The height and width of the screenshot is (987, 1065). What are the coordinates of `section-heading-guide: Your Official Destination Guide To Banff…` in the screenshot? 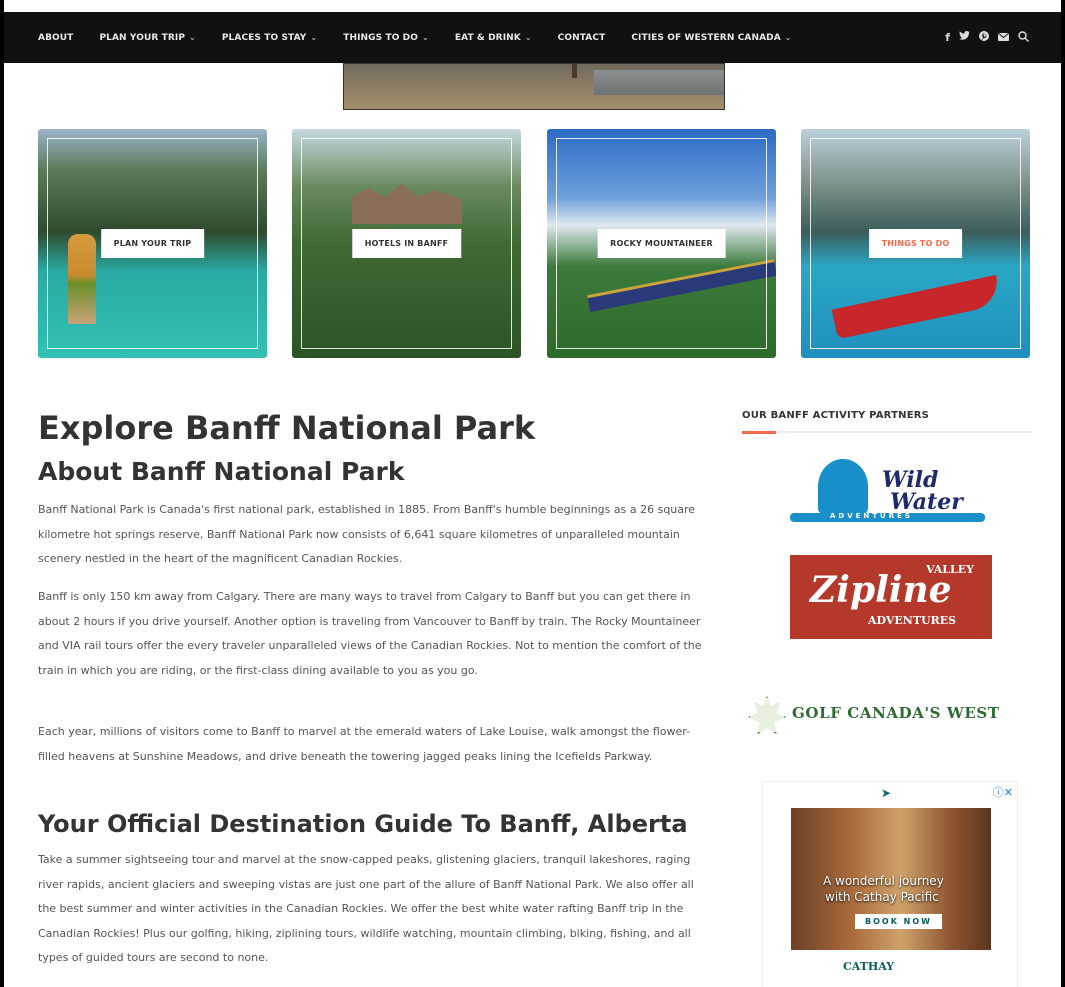 It's located at (363, 824).